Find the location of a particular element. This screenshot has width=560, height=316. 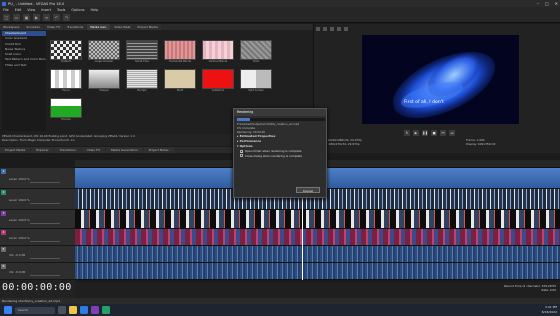

new-project-icon: □ is located at coordinates (6, 17).